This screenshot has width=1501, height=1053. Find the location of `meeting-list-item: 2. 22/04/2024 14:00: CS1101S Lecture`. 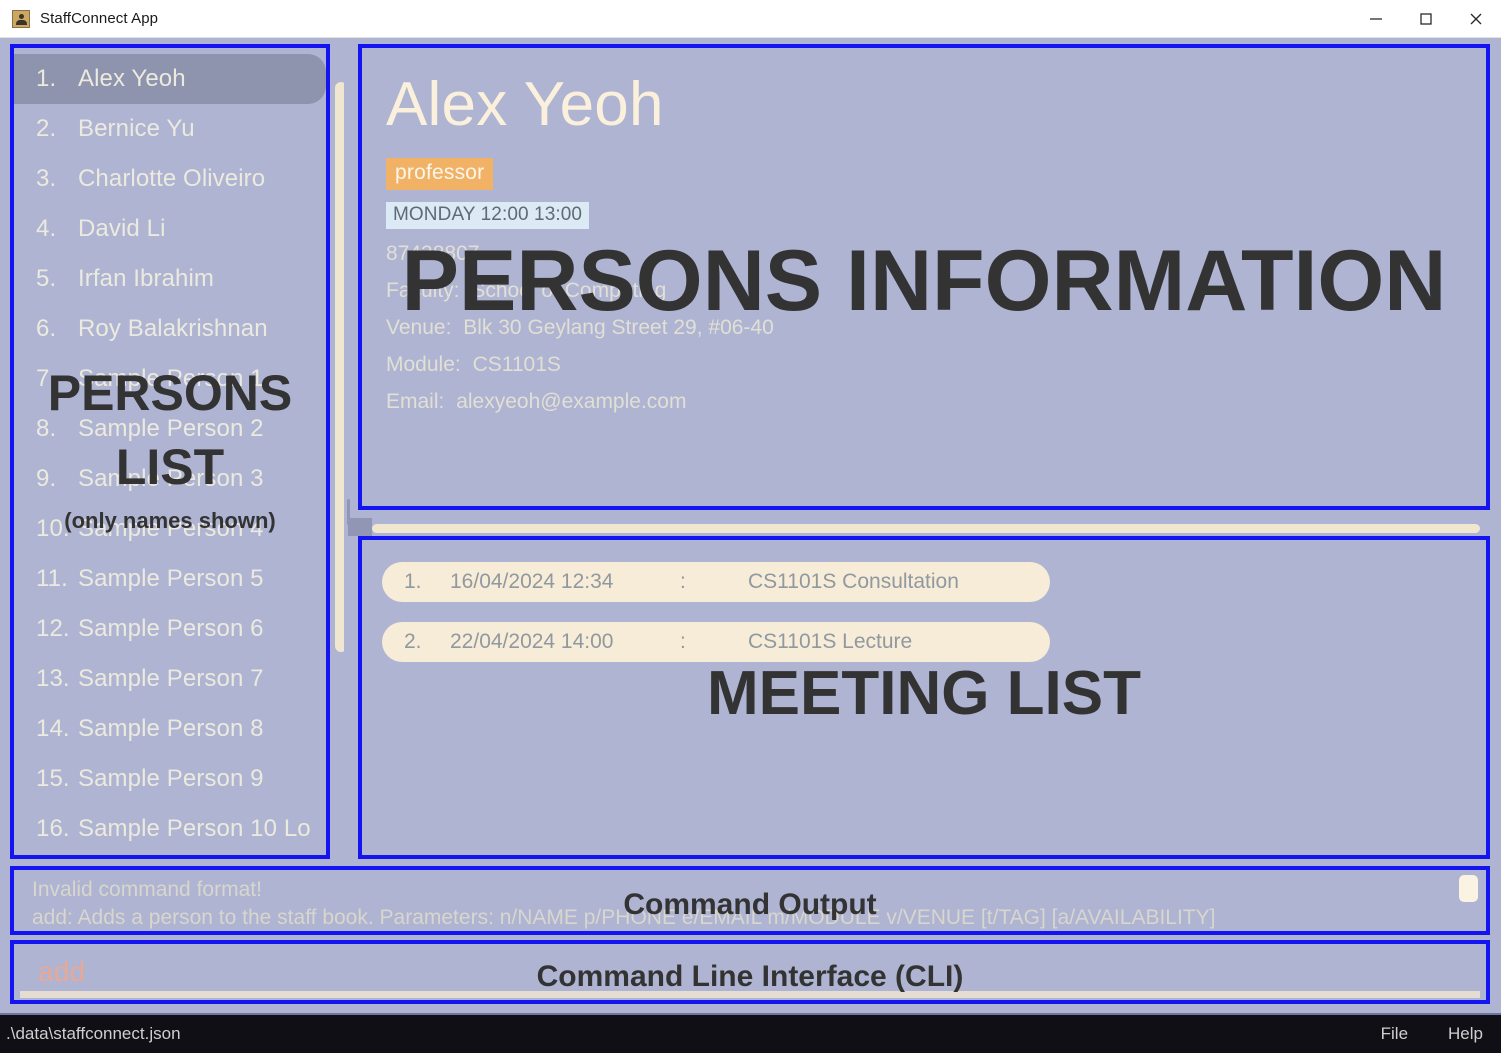

meeting-list-item: 2. 22/04/2024 14:00: CS1101S Lecture is located at coordinates (716, 642).